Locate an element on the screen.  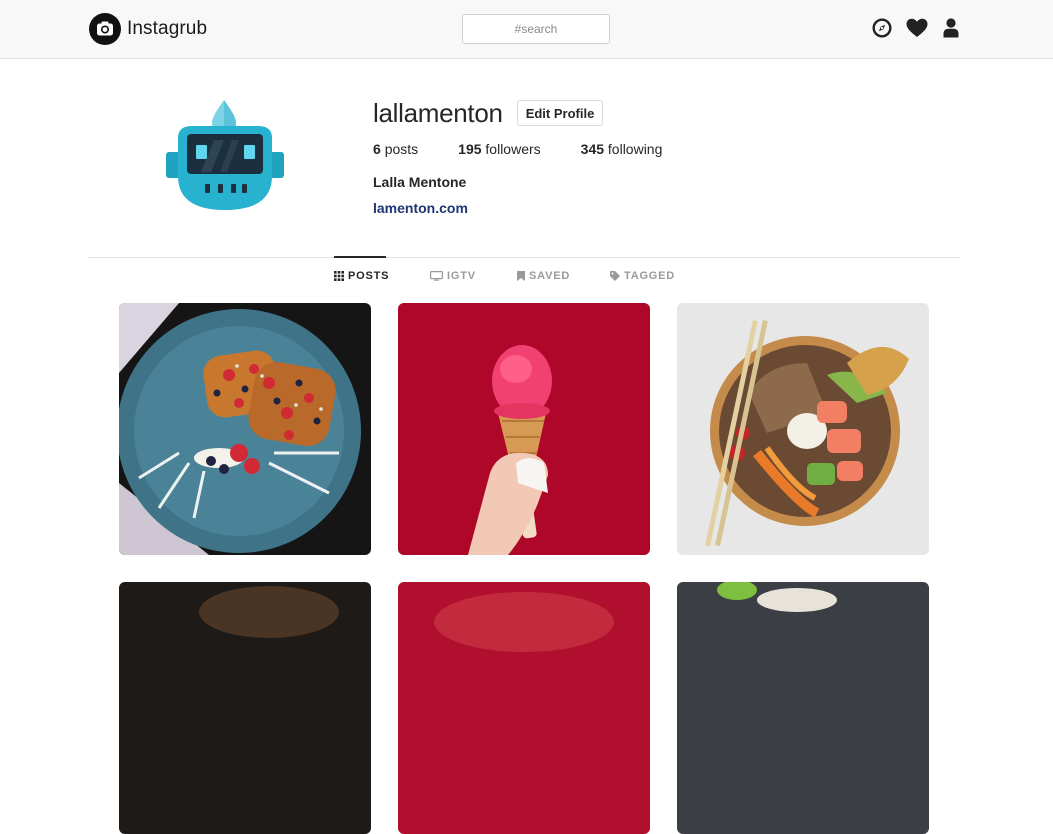
heart-icon is located at coordinates (917, 28).